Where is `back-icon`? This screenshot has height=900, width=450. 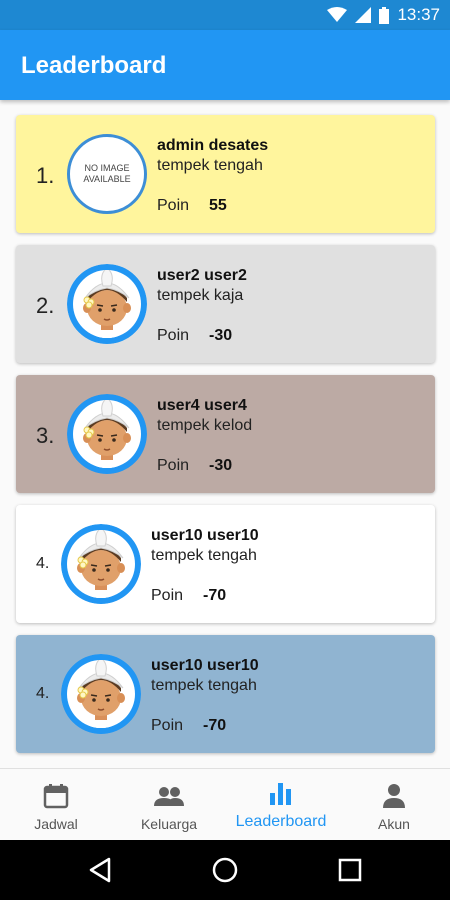
back-icon is located at coordinates (100, 870).